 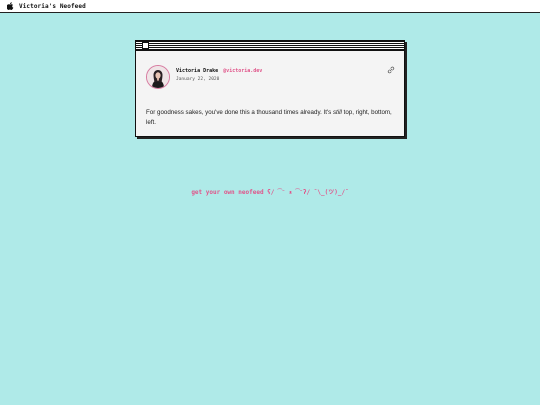 What do you see at coordinates (391, 70) in the screenshot?
I see `link-icon` at bounding box center [391, 70].